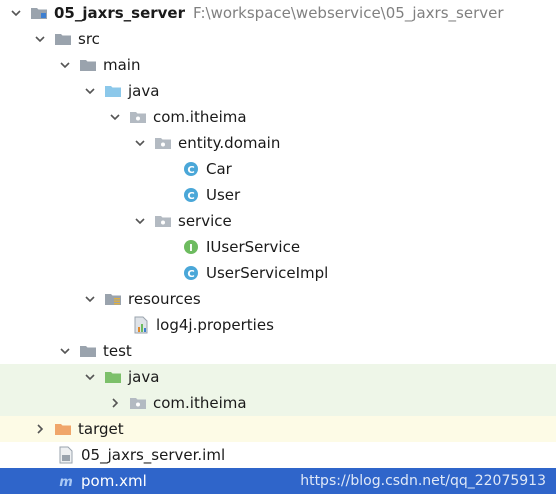 Image resolution: width=556 pixels, height=496 pixels. I want to click on properties-file-icon, so click(141, 325).